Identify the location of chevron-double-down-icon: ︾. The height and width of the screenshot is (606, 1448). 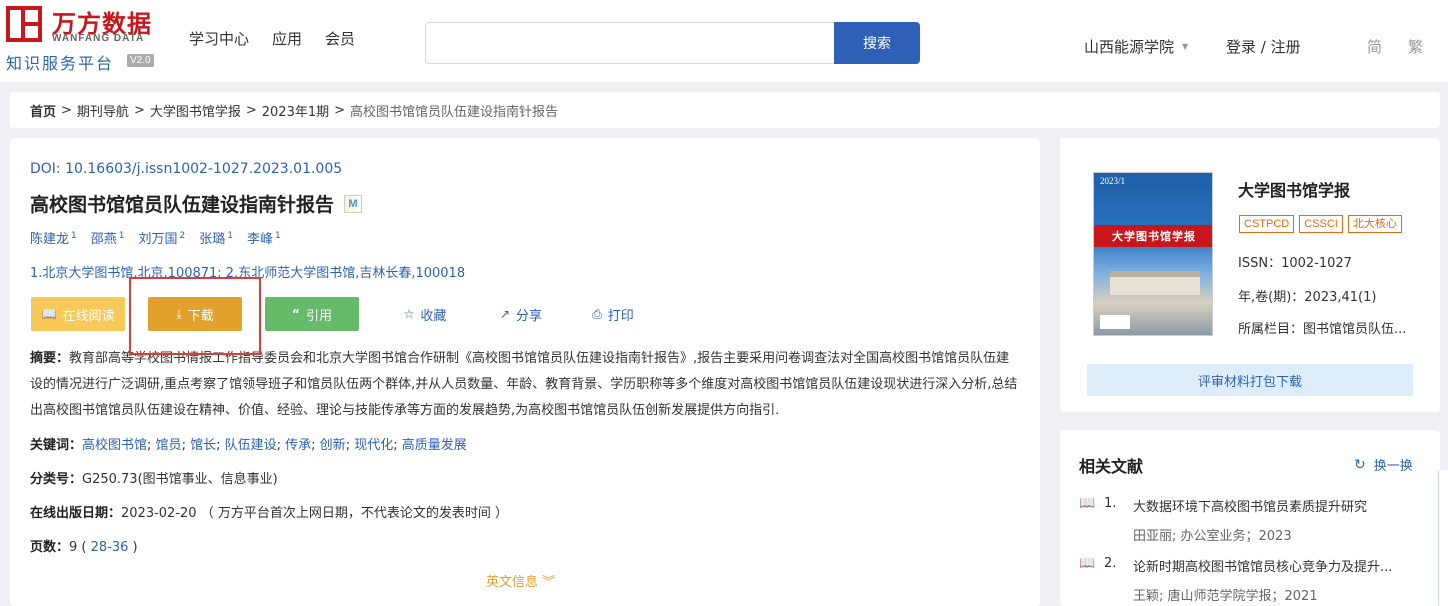
(549, 582).